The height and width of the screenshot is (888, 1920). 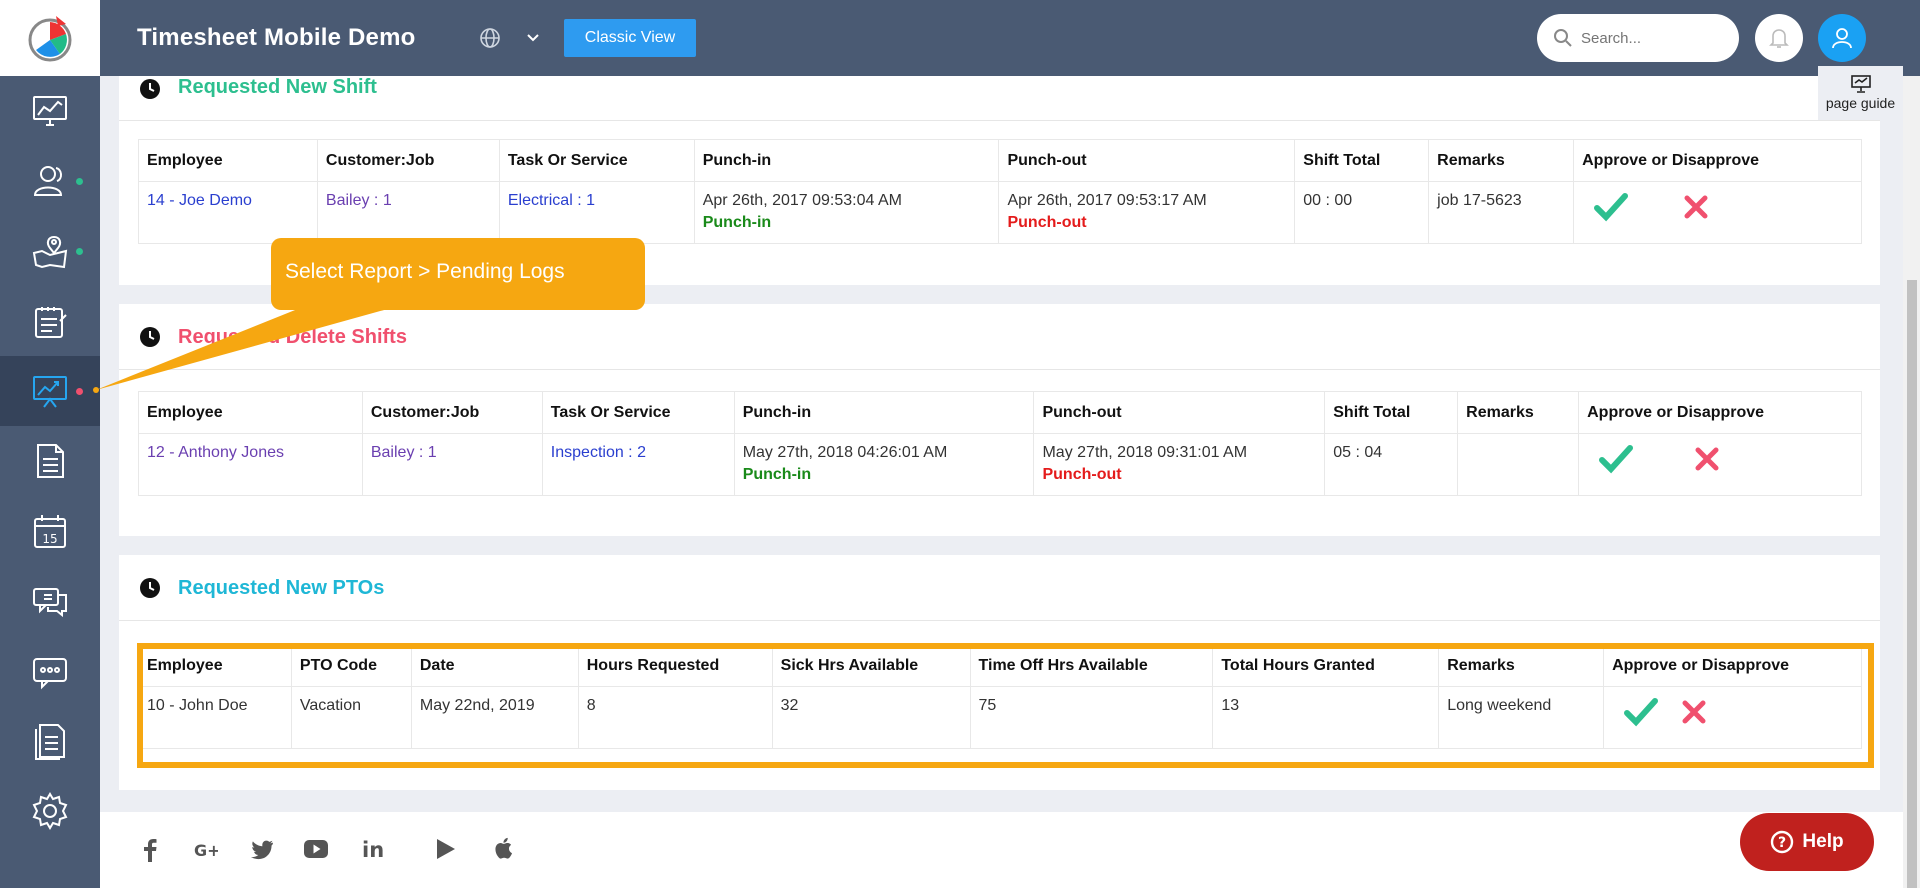 I want to click on users-dot, so click(x=79, y=181).